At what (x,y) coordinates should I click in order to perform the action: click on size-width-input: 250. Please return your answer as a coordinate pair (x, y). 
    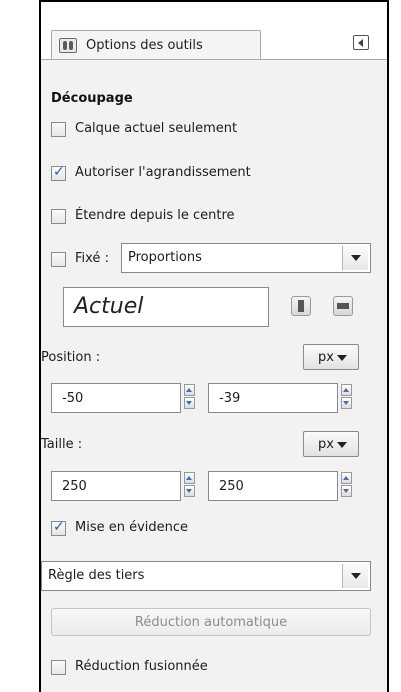
    Looking at the image, I should click on (116, 486).